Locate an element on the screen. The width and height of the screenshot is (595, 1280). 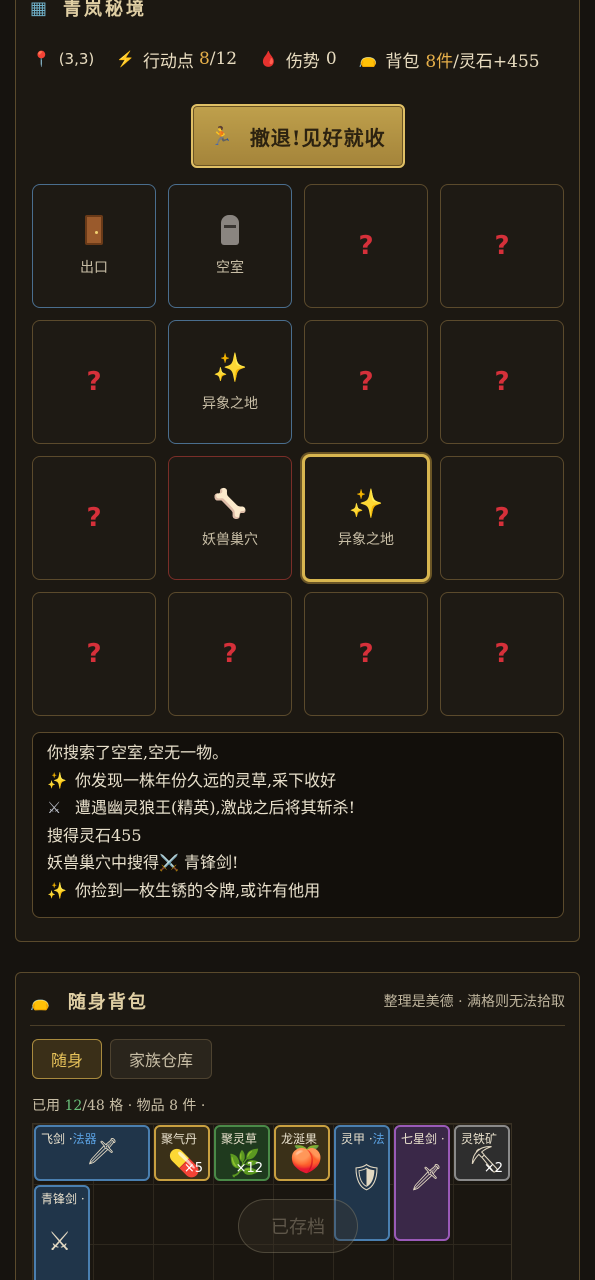
peach-icon: 🍑 is located at coordinates (306, 1160).